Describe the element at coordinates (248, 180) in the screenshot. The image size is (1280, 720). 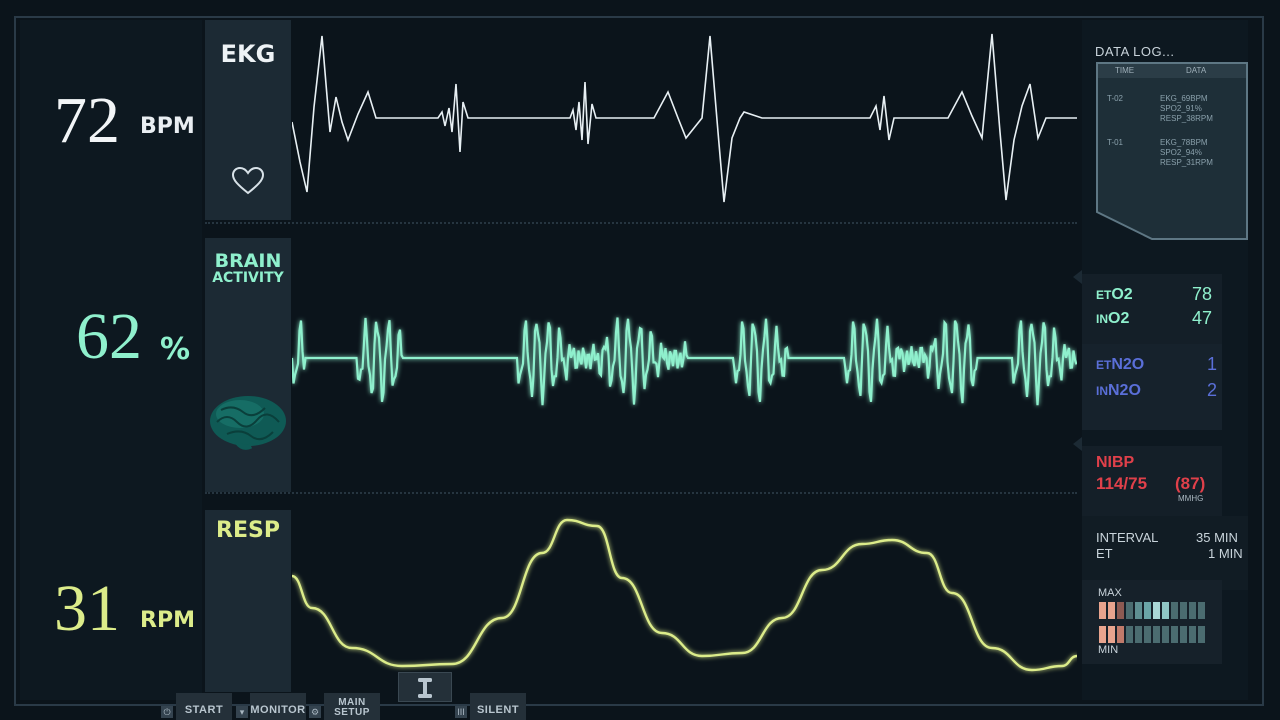
I see `heart-icon` at that location.